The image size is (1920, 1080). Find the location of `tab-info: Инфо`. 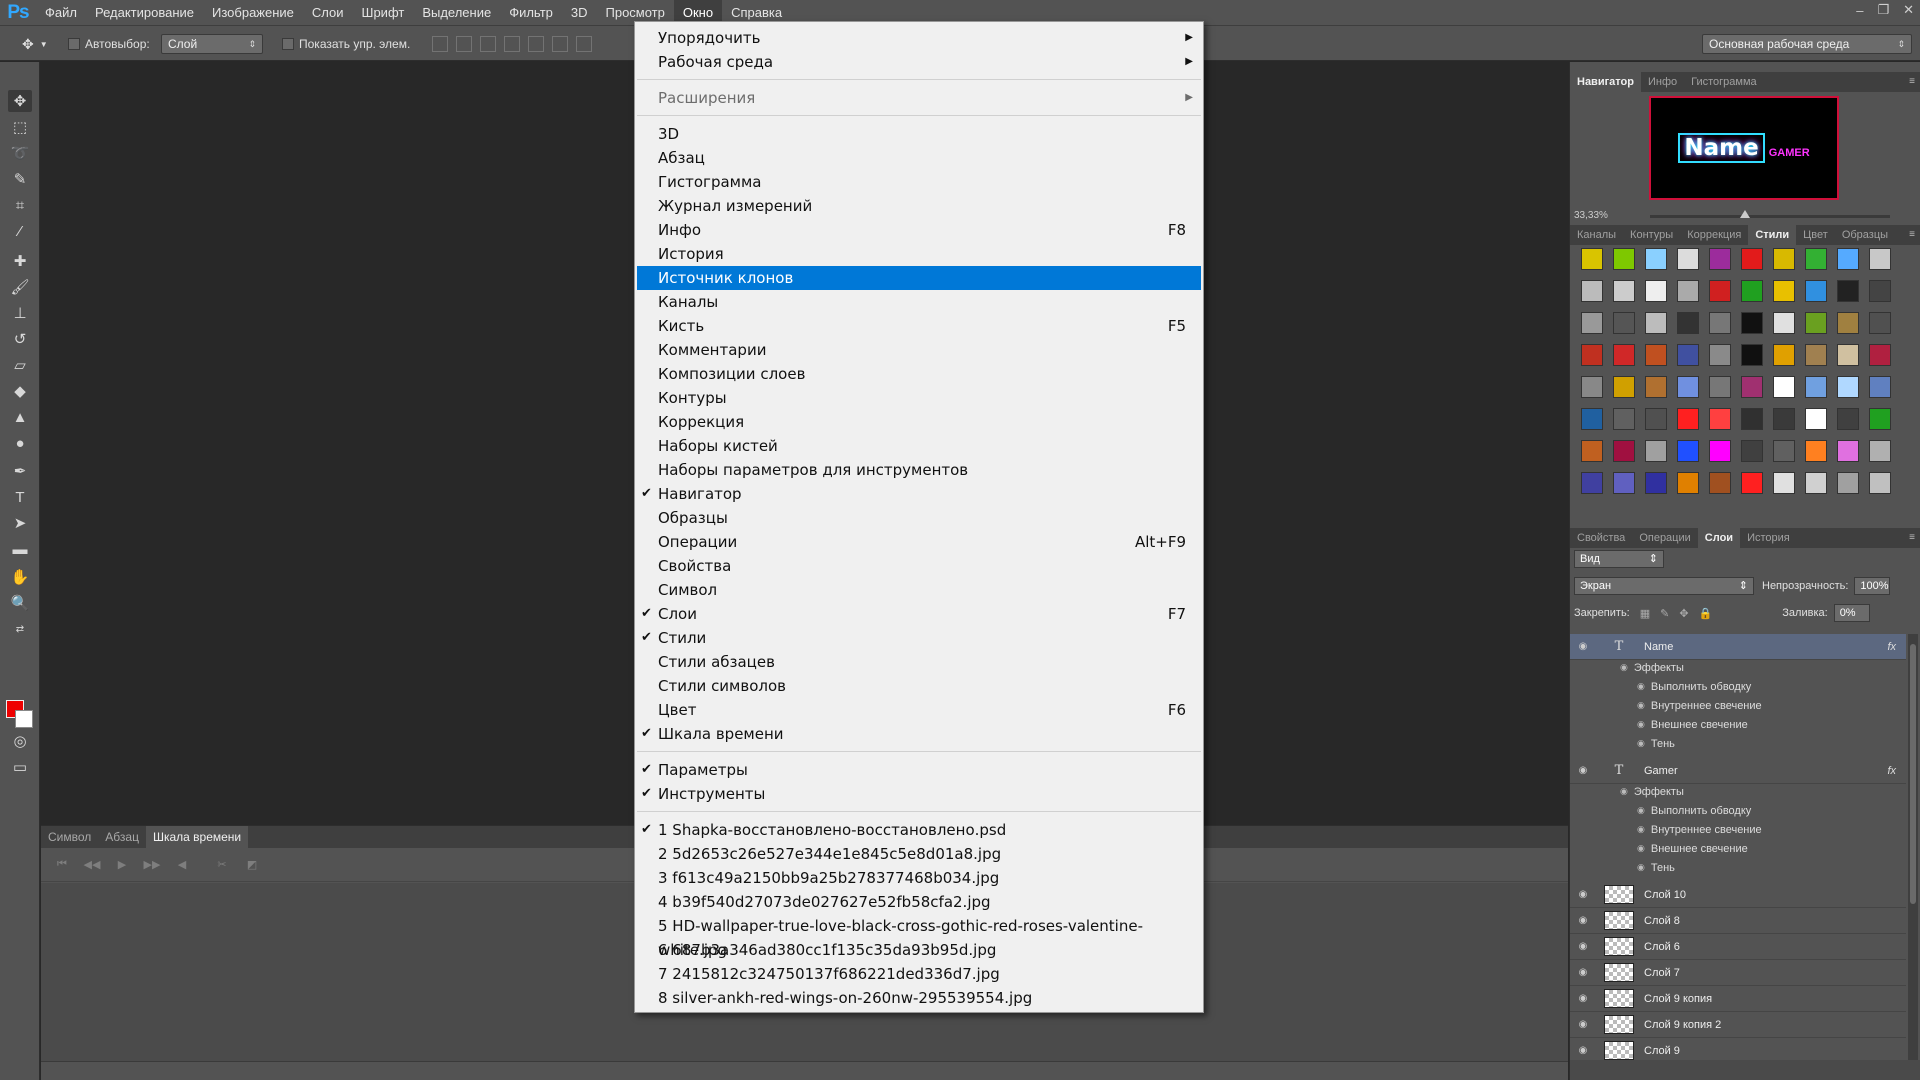

tab-info: Инфо is located at coordinates (1662, 82).